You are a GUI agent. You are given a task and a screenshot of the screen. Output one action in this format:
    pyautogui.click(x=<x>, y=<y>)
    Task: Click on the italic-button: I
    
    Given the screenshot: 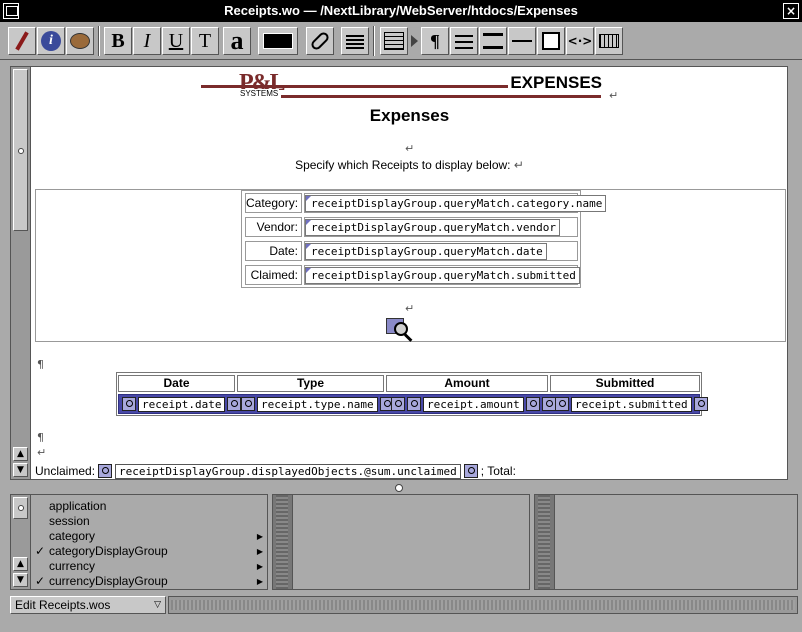 What is the action you would take?
    pyautogui.click(x=147, y=41)
    